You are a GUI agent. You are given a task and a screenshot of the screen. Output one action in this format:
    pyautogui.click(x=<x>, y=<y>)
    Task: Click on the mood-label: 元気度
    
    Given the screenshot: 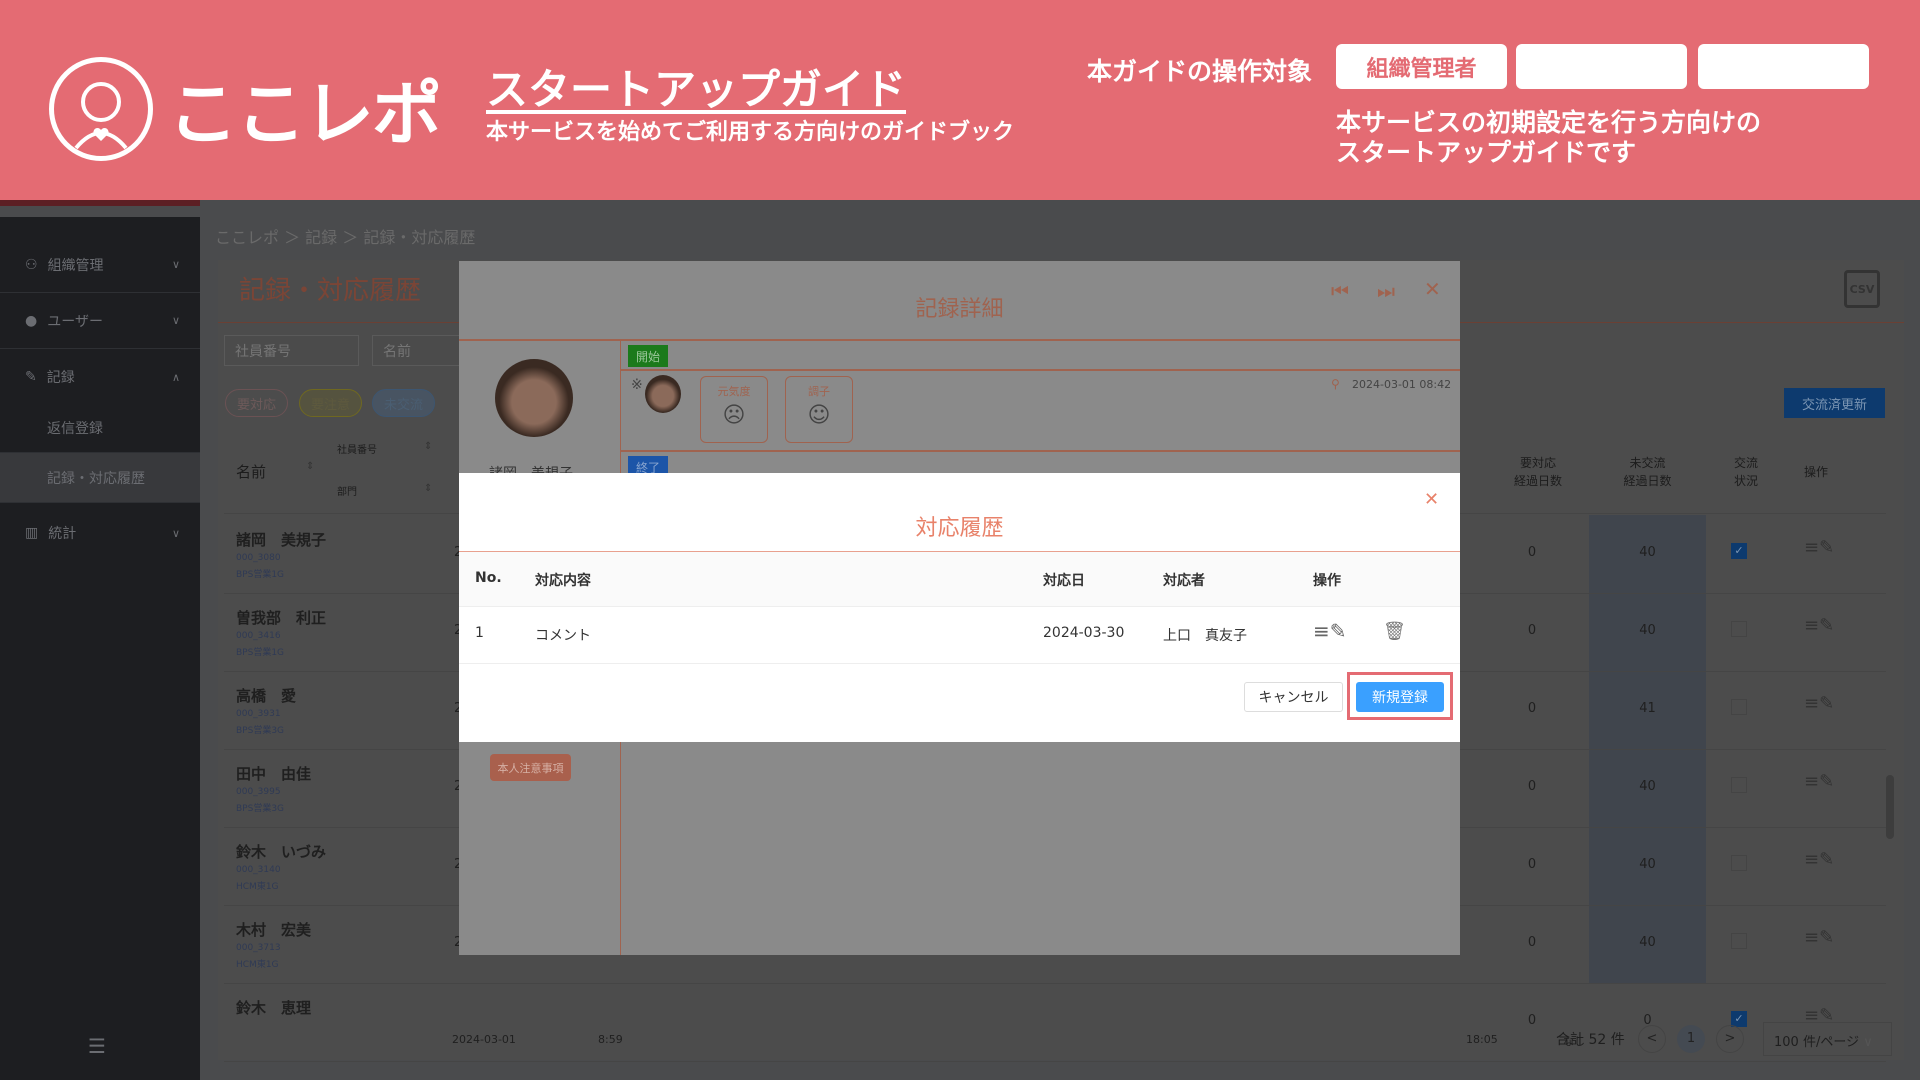 What is the action you would take?
    pyautogui.click(x=734, y=391)
    